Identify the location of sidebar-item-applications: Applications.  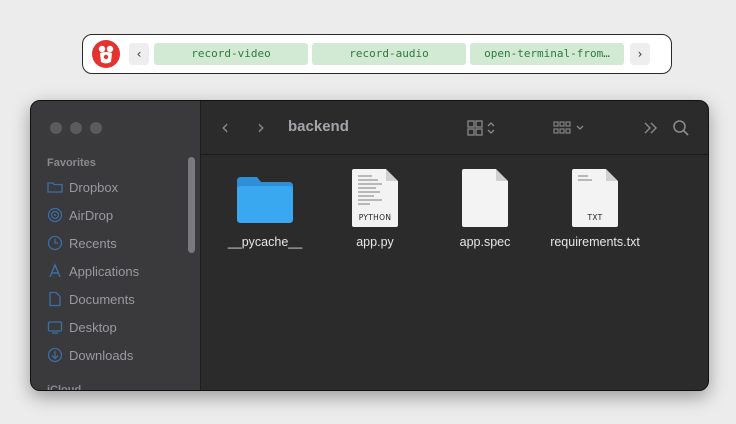
(93, 271).